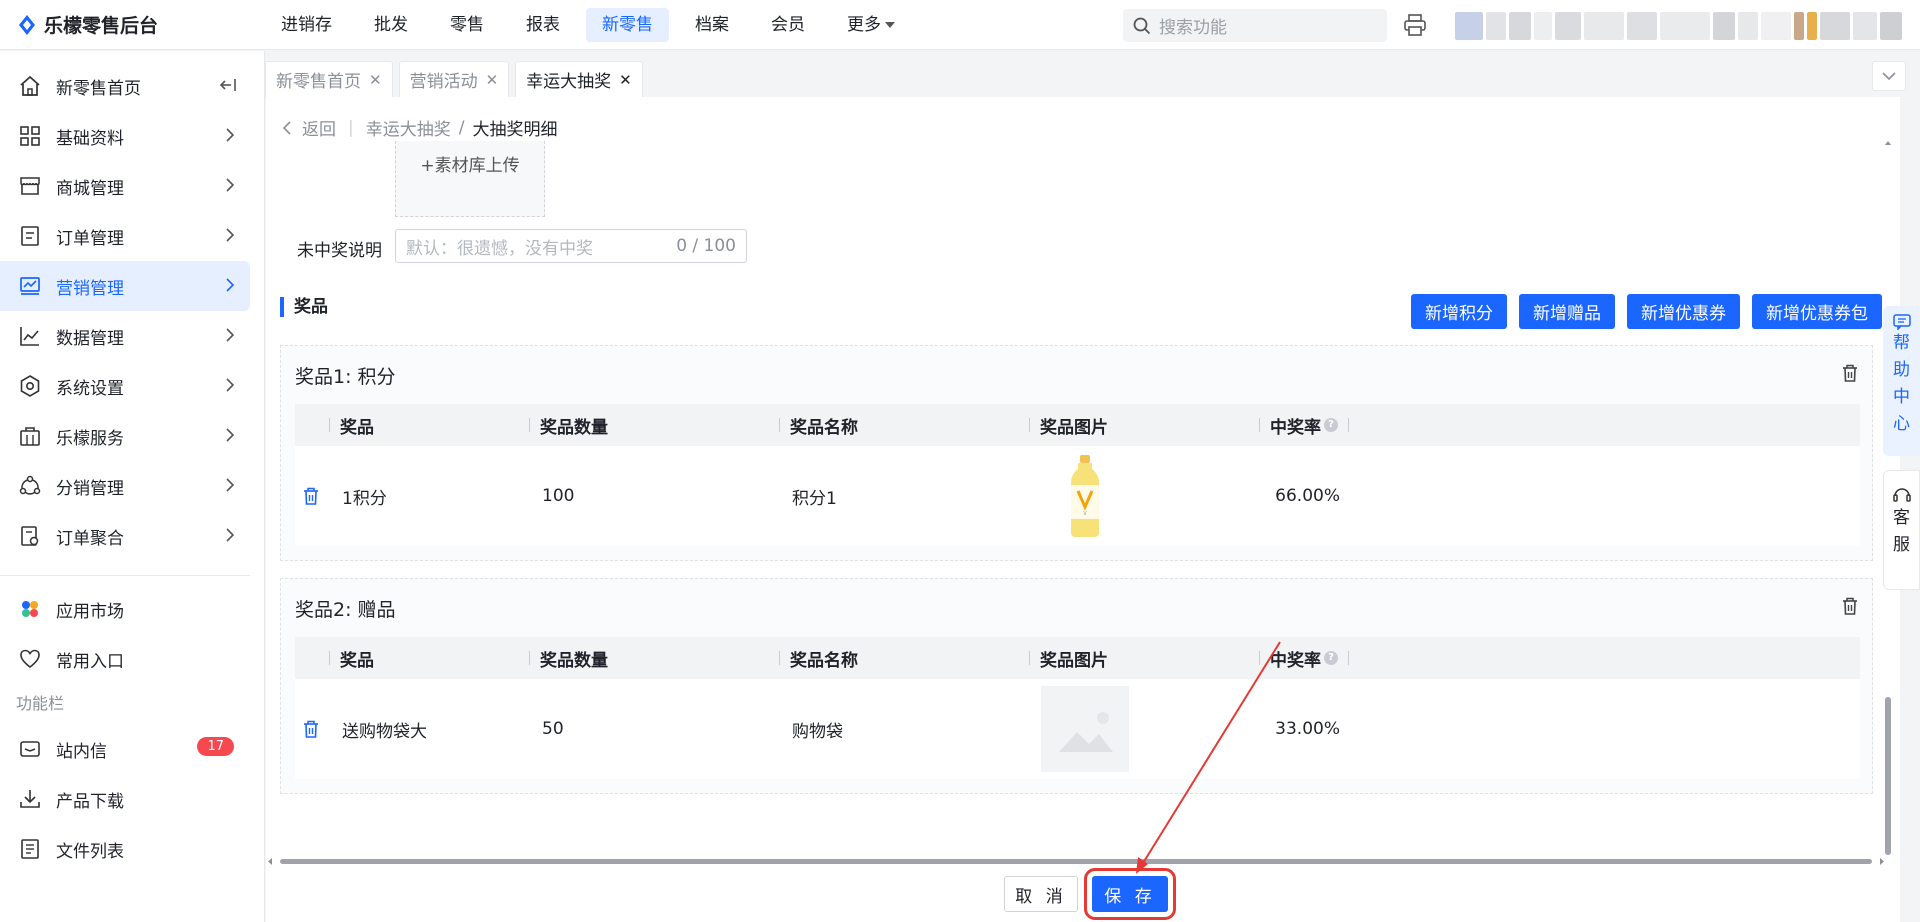 This screenshot has height=922, width=1920. I want to click on no-prize-counter: 0 / 100, so click(706, 246).